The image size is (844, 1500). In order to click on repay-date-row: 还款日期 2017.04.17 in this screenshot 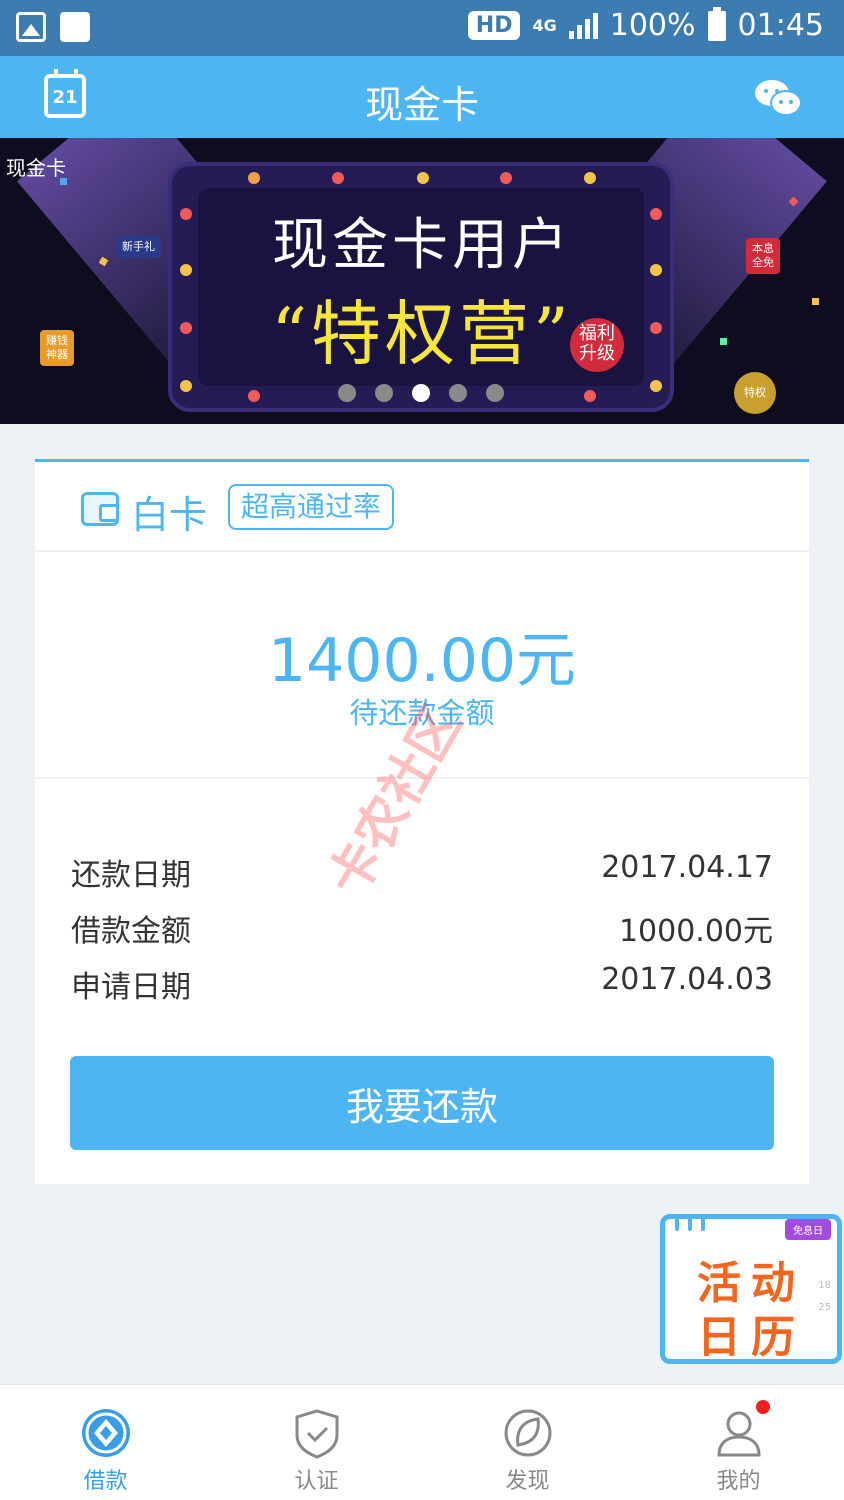, I will do `click(422, 871)`.